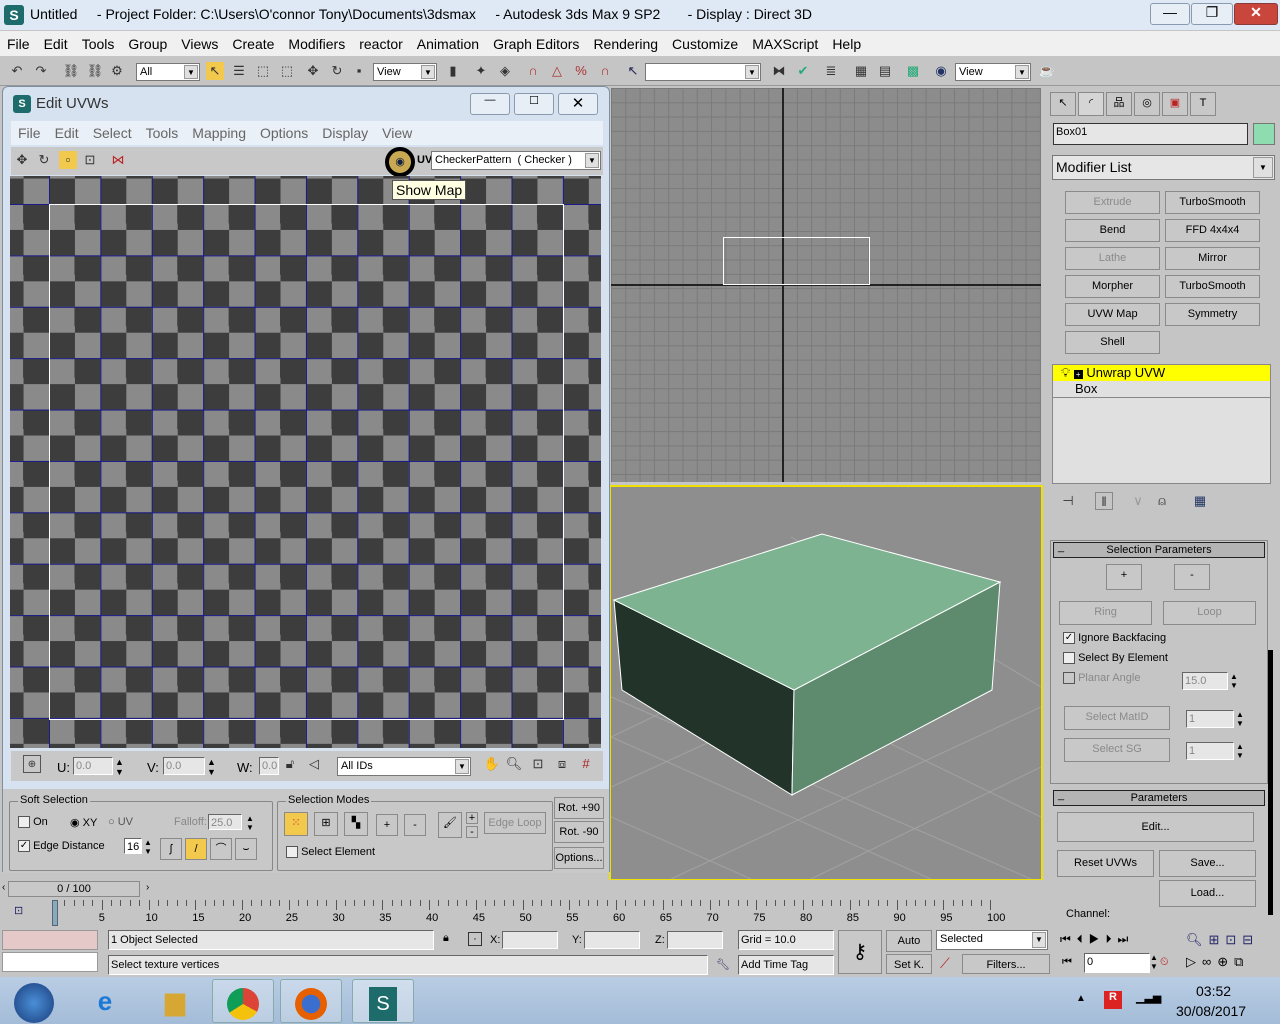  Describe the element at coordinates (1159, 549) in the screenshot. I see `selection-parameters-header: _ Selection Parameters` at that location.